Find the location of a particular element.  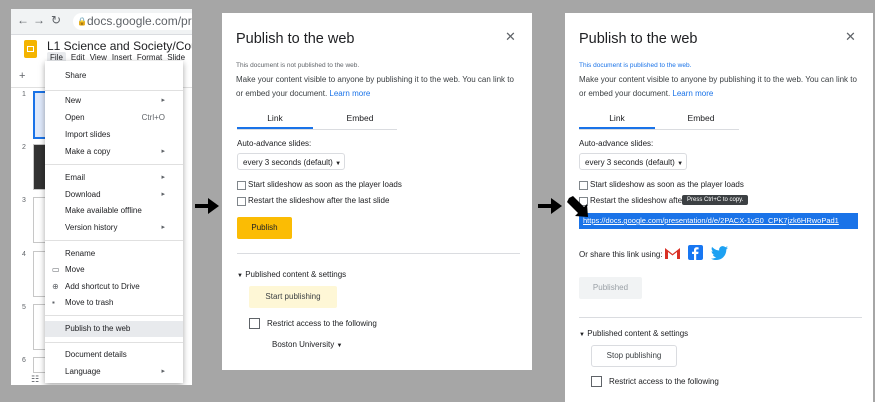

url-text: docs.google.com/presentation/d is located at coordinates (139, 21).